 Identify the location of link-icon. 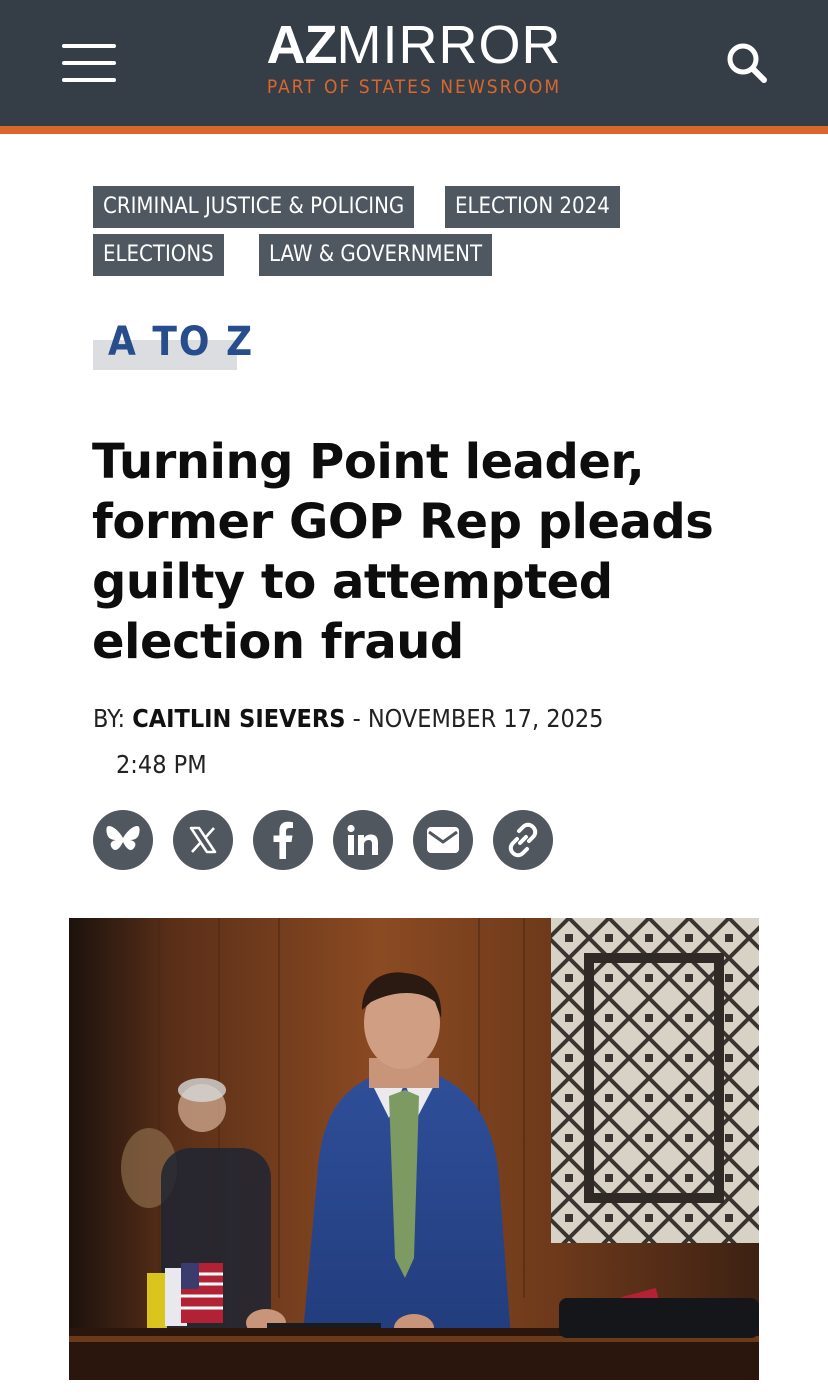
(523, 840).